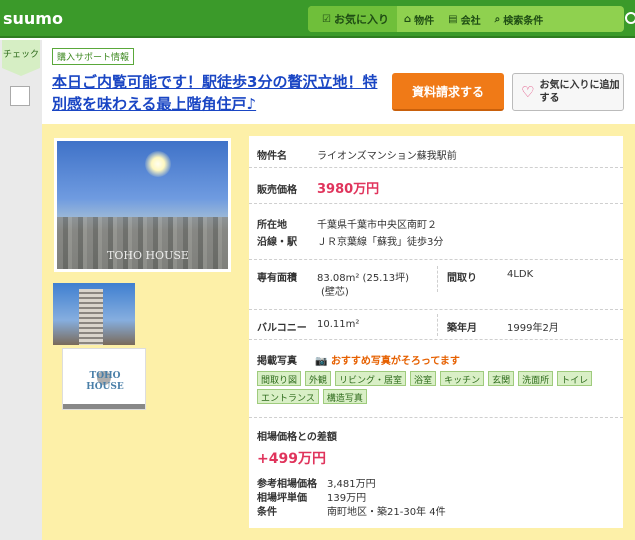 This screenshot has height=540, width=635. What do you see at coordinates (380, 242) in the screenshot?
I see `station-access: ＪＲ京葉線「蘇我」徒歩3分` at bounding box center [380, 242].